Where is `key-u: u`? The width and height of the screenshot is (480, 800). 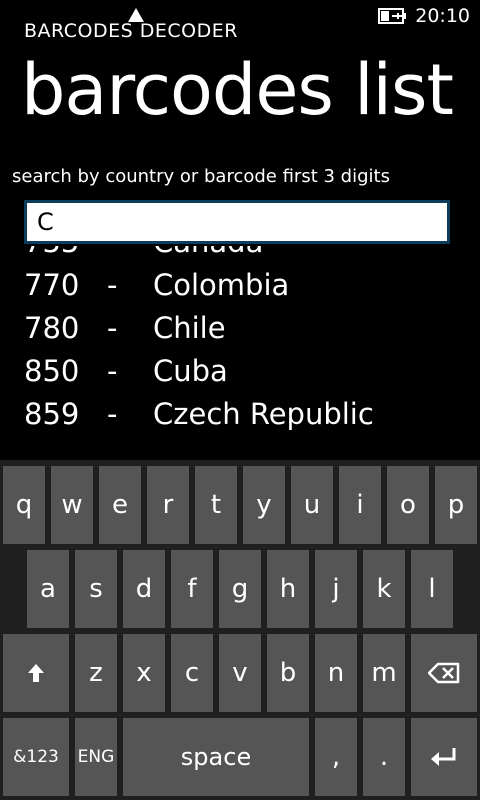 key-u: u is located at coordinates (312, 505).